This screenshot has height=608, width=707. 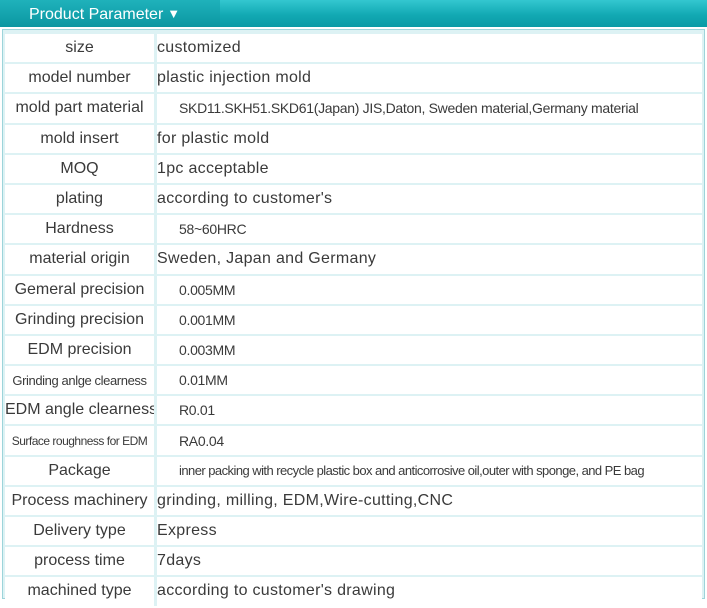 I want to click on parameter-value: according to customer's, so click(x=429, y=199).